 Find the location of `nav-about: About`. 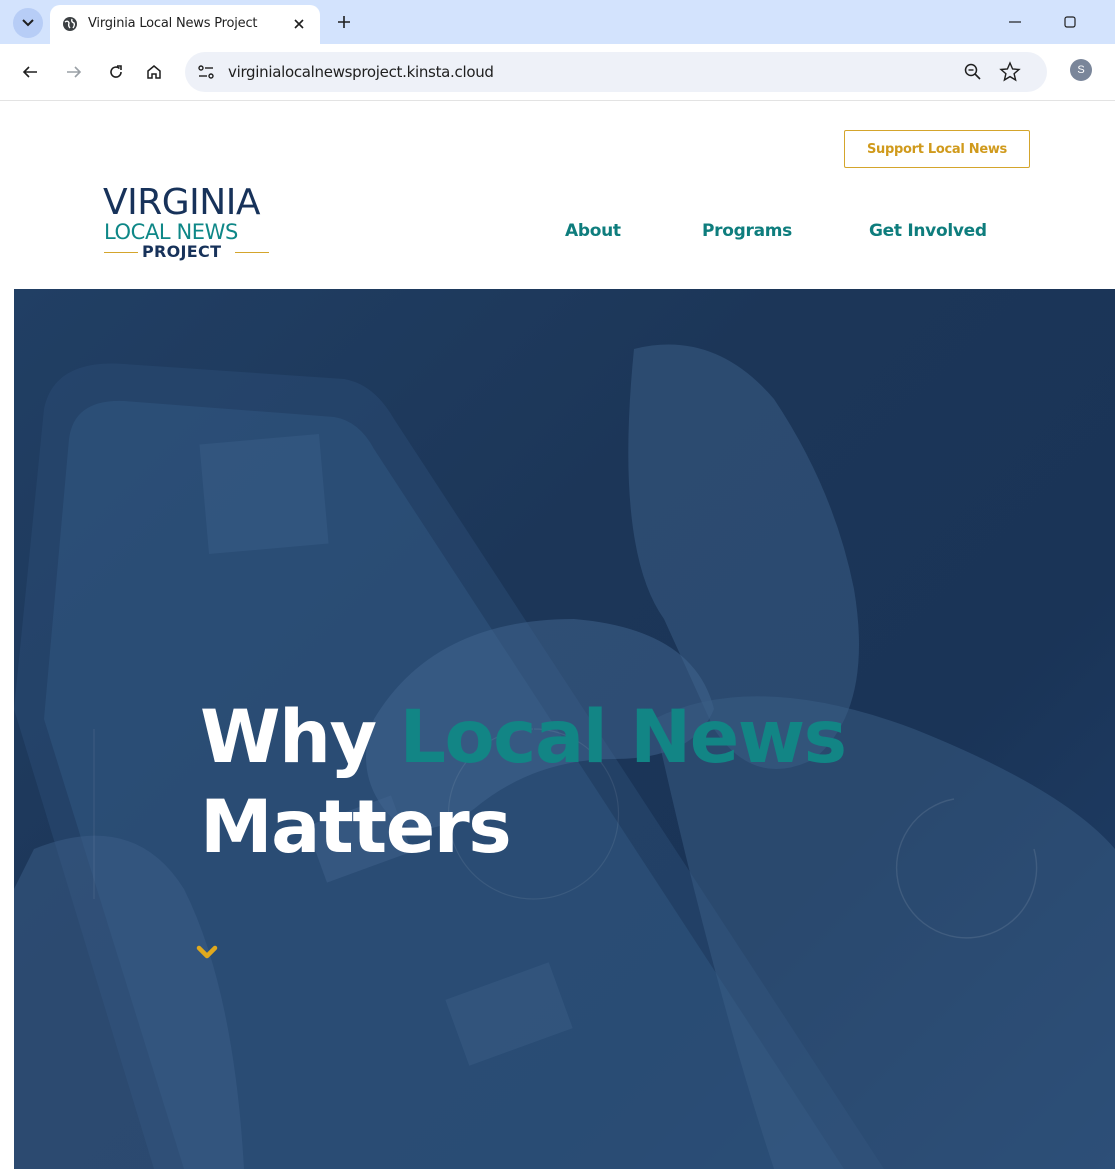

nav-about: About is located at coordinates (593, 231).